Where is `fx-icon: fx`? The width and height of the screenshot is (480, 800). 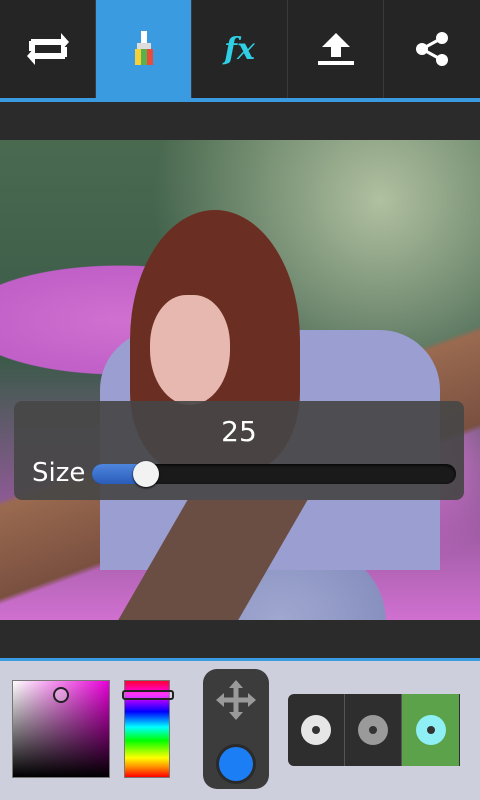 fx-icon: fx is located at coordinates (239, 49).